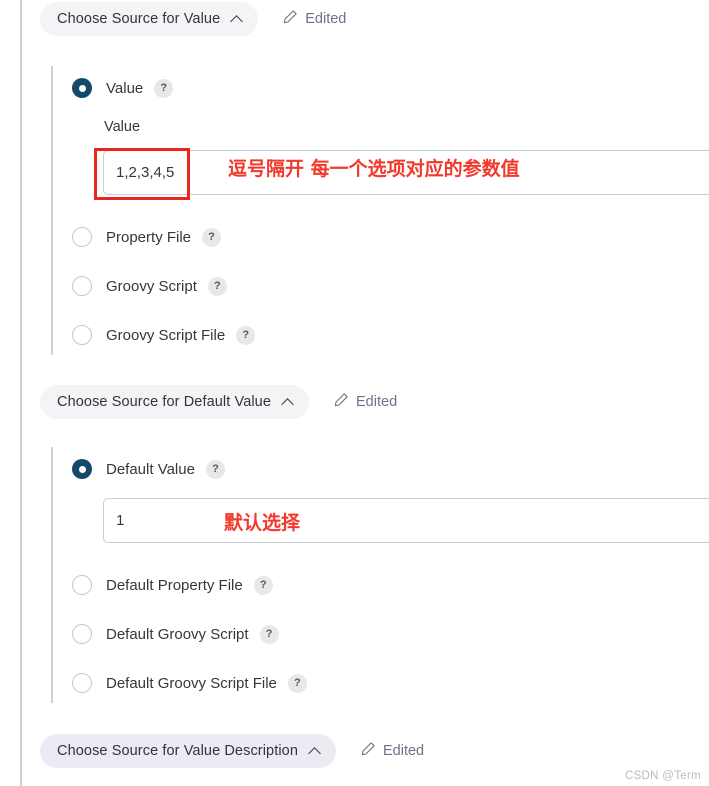 The width and height of the screenshot is (709, 786). I want to click on radio-label-value: Value, so click(125, 88).